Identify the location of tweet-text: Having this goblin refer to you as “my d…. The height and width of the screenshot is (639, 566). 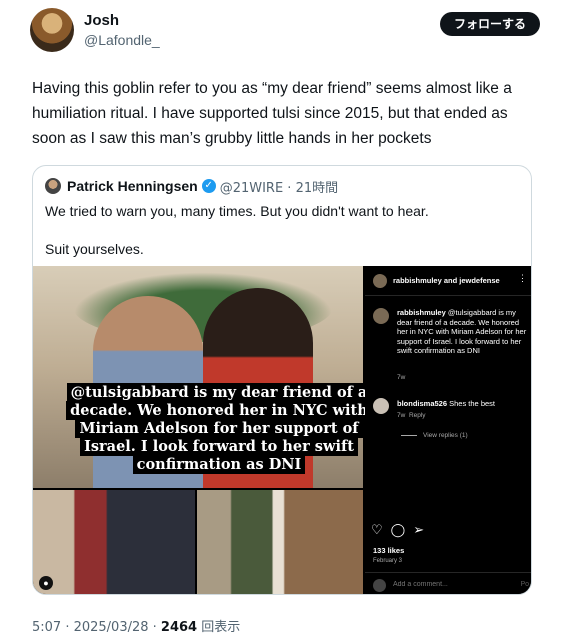
(272, 113).